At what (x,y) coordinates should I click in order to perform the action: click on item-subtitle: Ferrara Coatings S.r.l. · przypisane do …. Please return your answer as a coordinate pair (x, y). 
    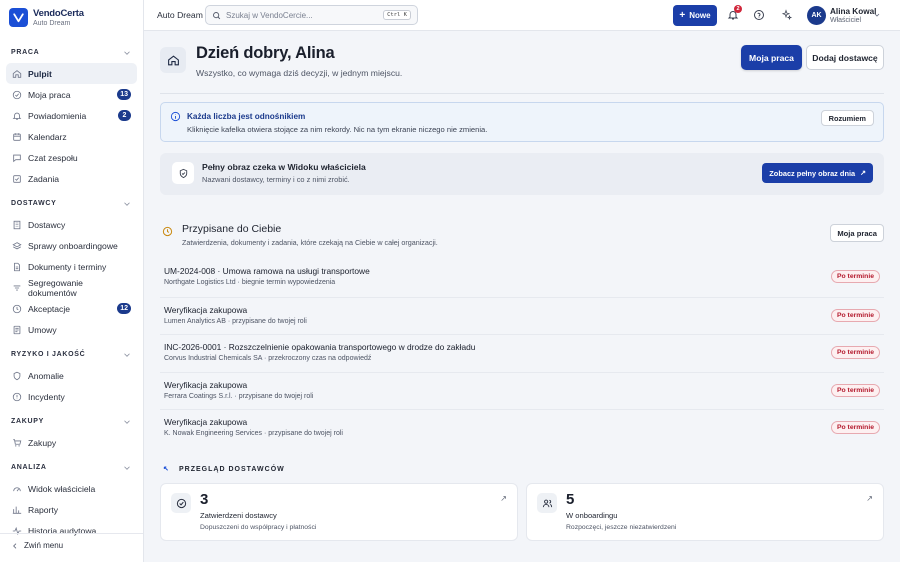
    Looking at the image, I should click on (239, 396).